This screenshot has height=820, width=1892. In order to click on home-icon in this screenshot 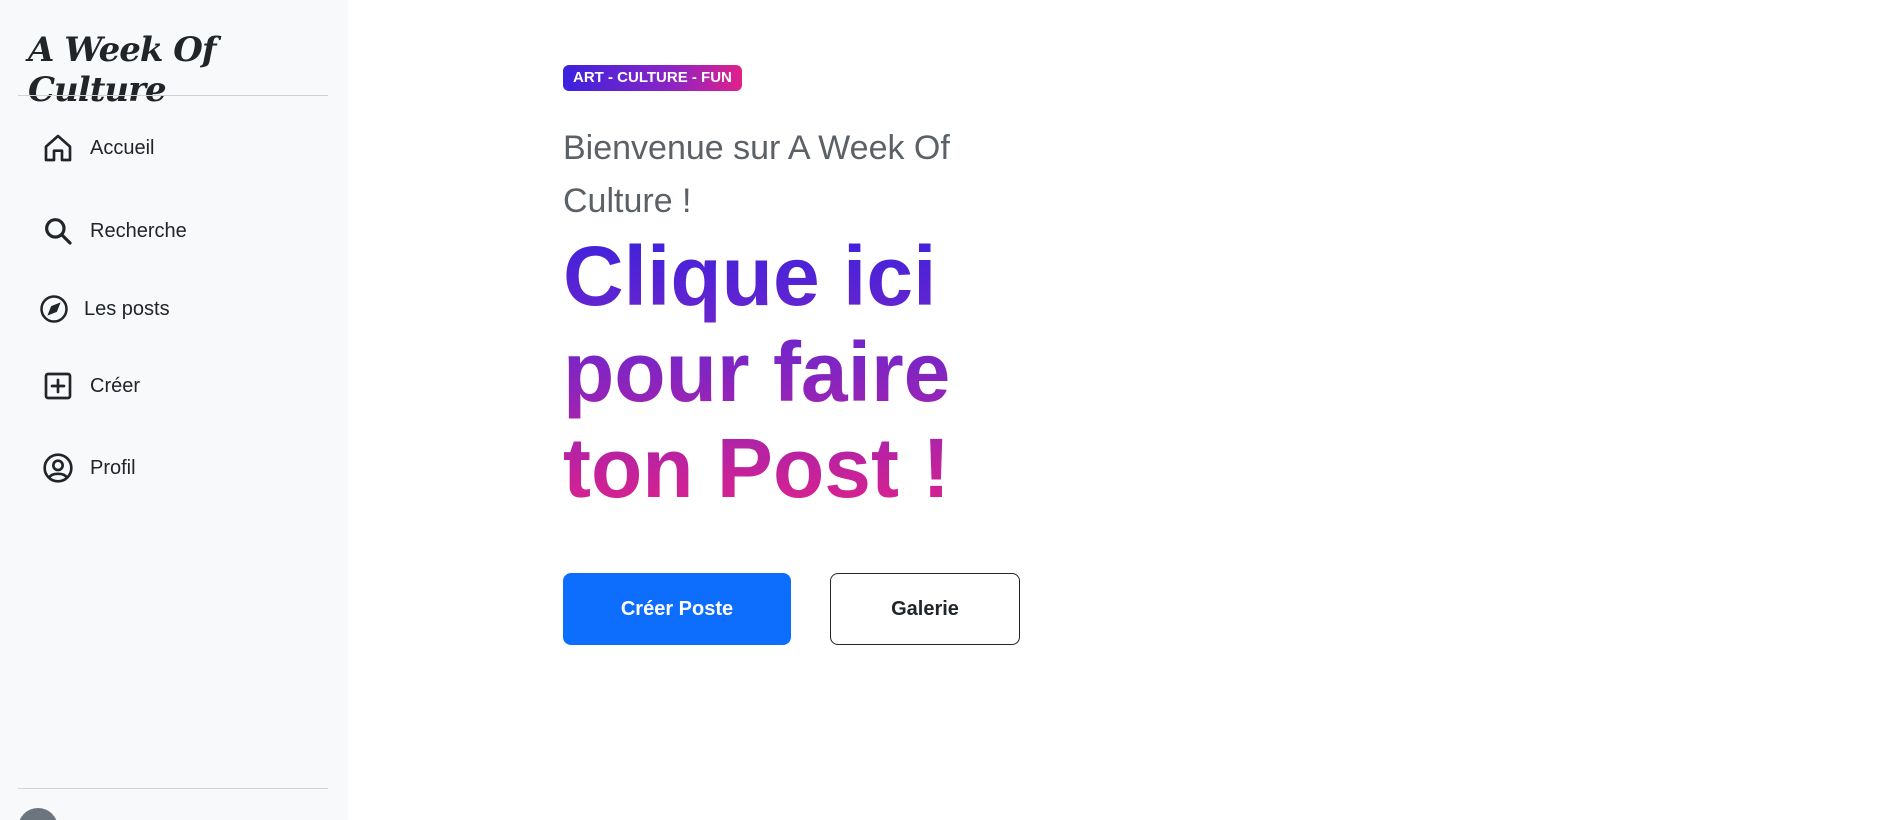, I will do `click(58, 148)`.